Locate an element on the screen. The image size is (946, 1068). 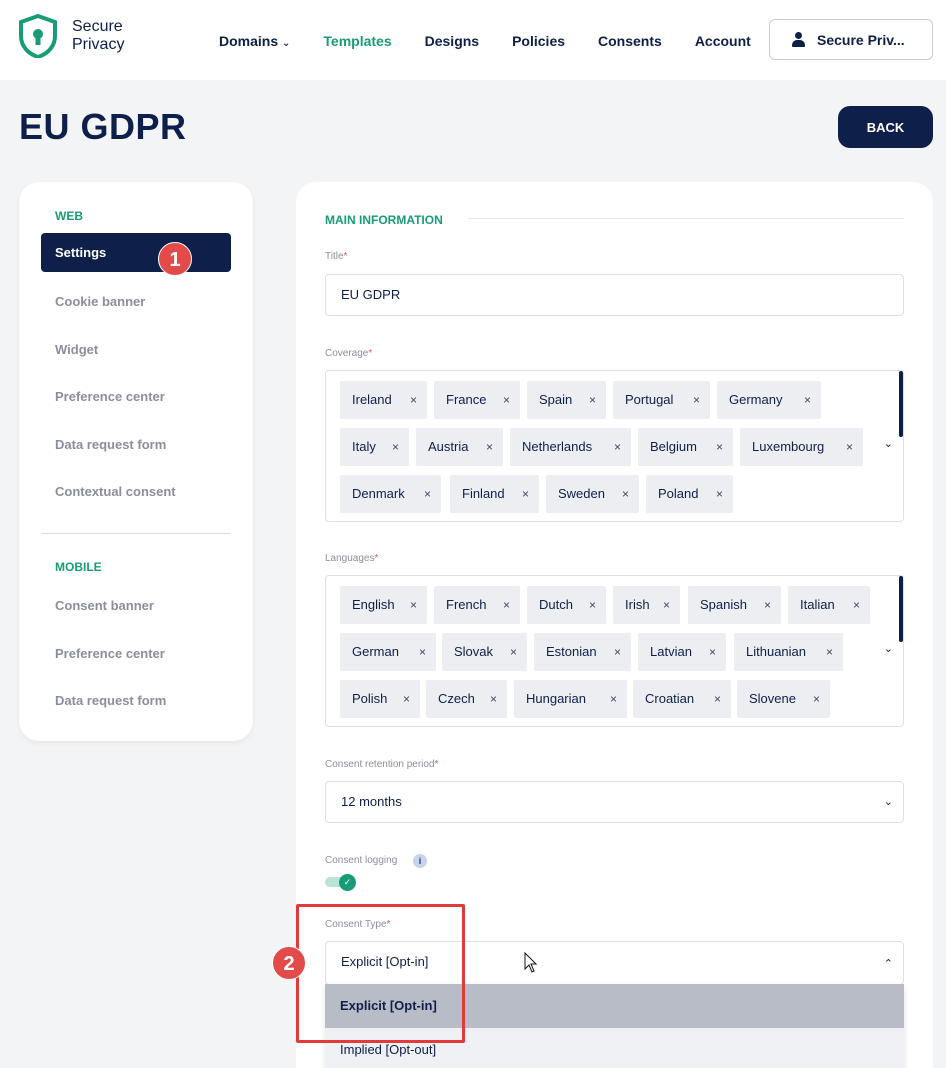
required-mark: * is located at coordinates (376, 558).